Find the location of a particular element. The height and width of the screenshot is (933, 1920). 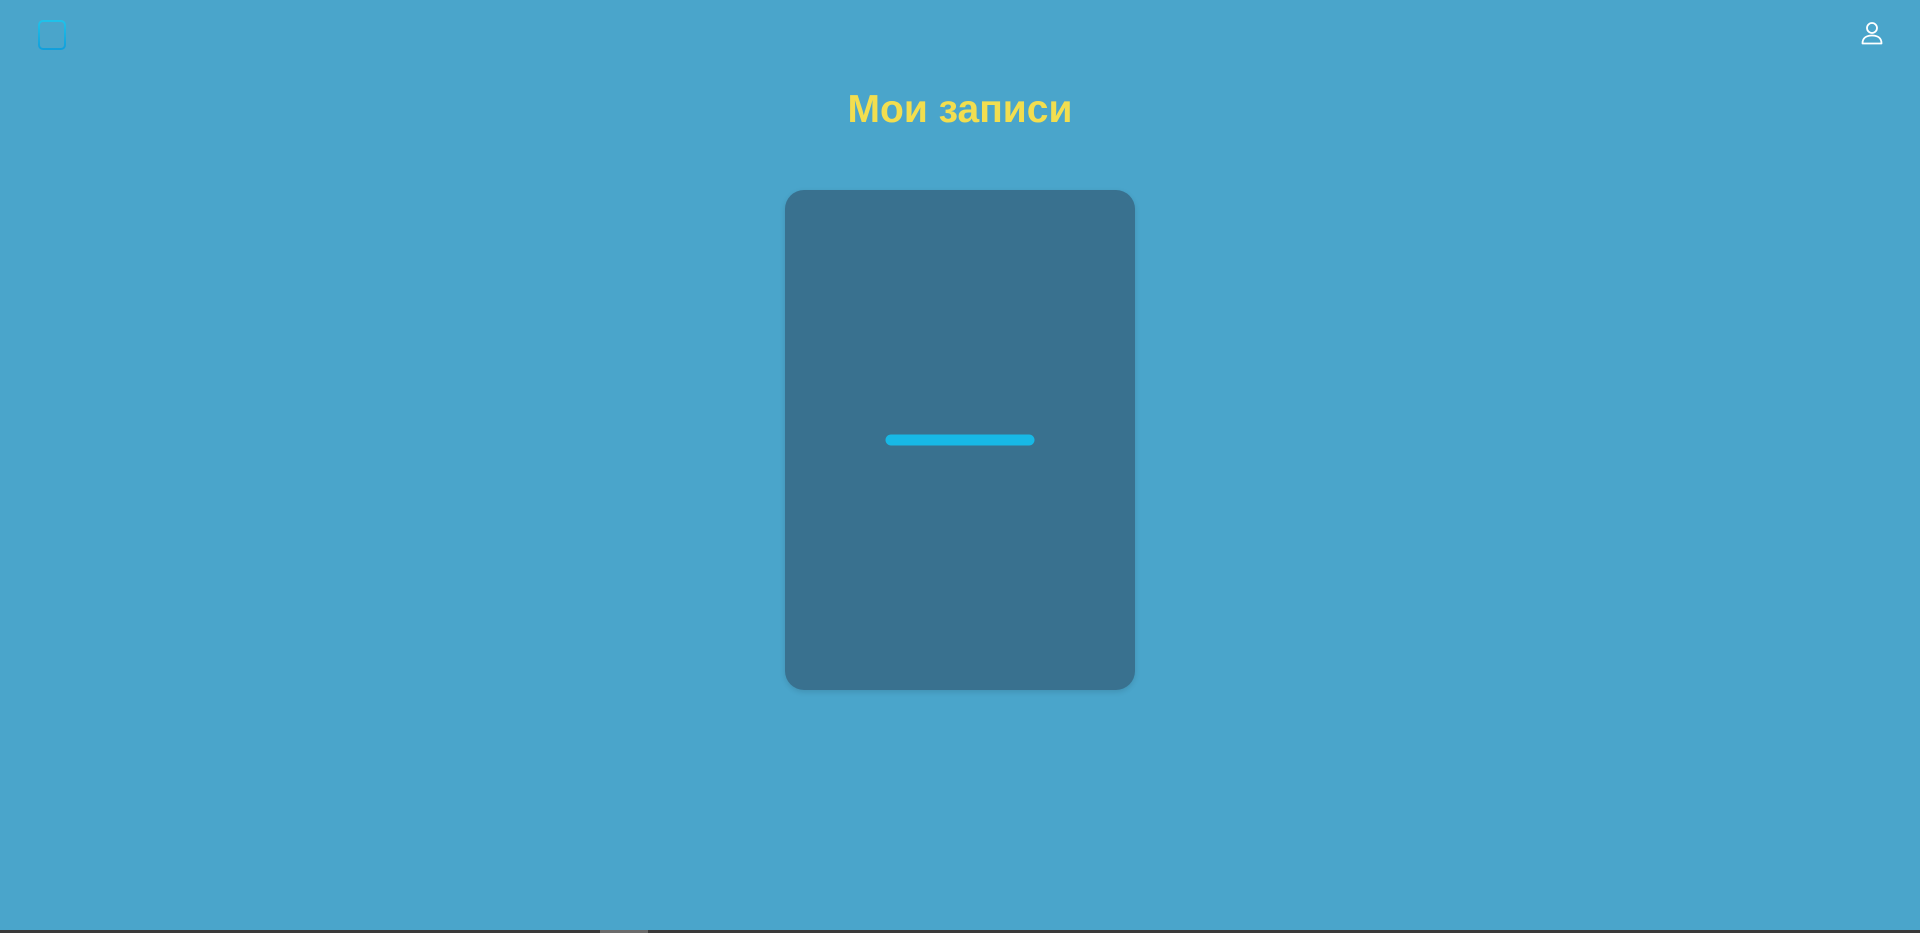

page-title: Мои записи is located at coordinates (960, 109).